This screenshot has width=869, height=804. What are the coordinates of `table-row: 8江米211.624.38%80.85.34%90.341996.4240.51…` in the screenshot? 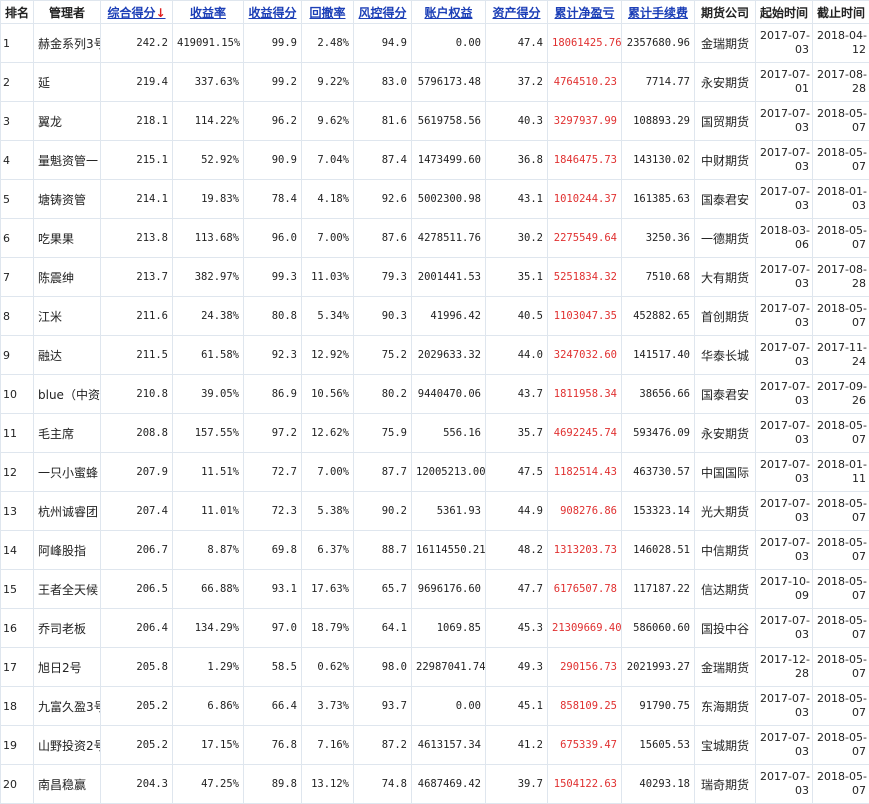 It's located at (435, 316).